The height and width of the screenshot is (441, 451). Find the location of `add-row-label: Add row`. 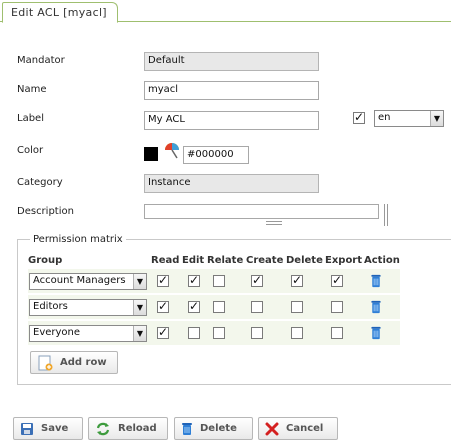

add-row-label: Add row is located at coordinates (83, 362).